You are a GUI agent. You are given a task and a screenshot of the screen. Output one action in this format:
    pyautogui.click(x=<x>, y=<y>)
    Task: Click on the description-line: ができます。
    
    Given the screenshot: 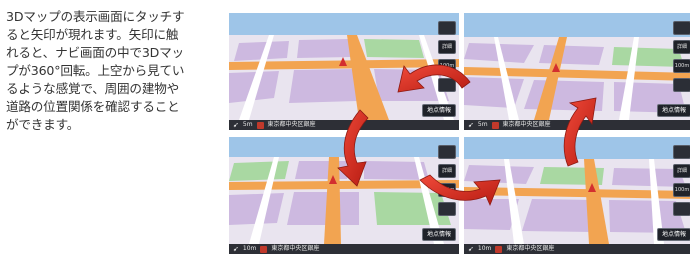 What is the action you would take?
    pyautogui.click(x=43, y=124)
    